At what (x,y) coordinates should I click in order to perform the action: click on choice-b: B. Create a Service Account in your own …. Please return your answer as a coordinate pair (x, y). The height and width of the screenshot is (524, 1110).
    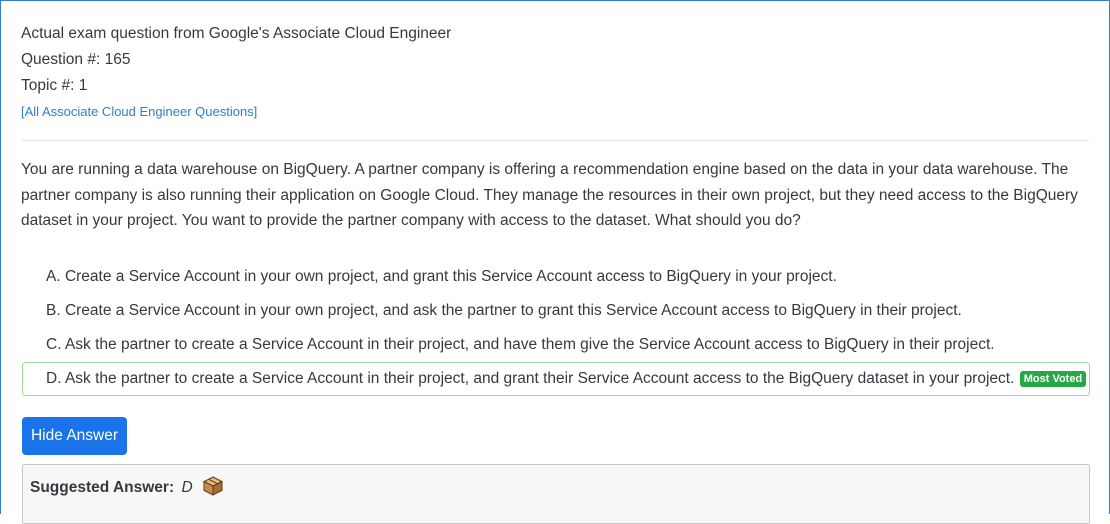
    Looking at the image, I should click on (556, 311).